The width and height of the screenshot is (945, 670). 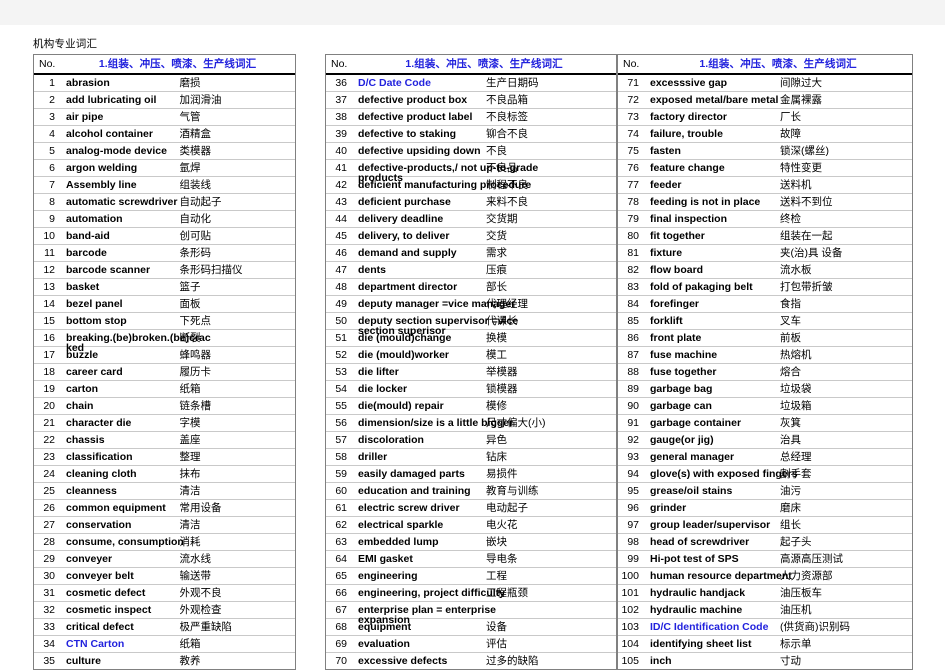 What do you see at coordinates (550, 134) in the screenshot?
I see `term-chinese: 铆合不良` at bounding box center [550, 134].